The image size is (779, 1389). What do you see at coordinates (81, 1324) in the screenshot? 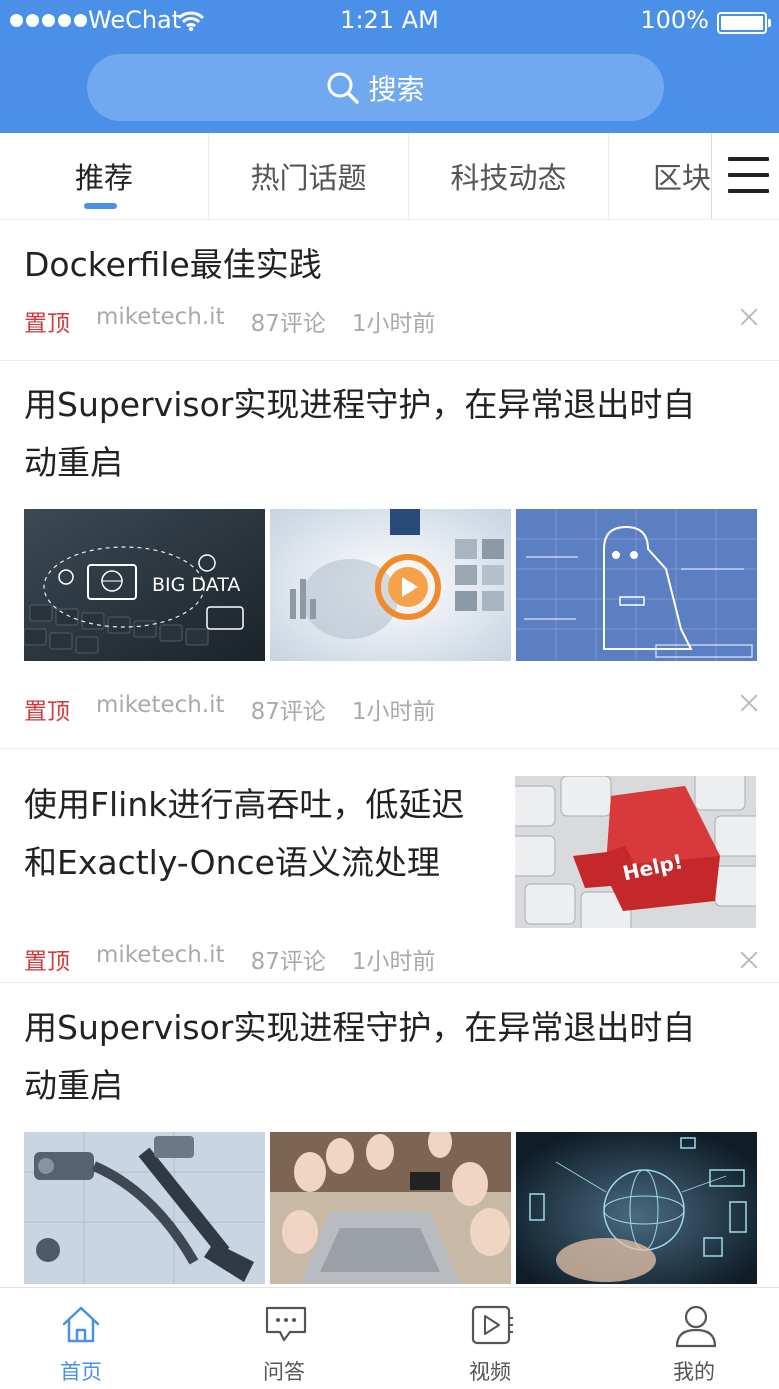
I see `home-icon` at bounding box center [81, 1324].